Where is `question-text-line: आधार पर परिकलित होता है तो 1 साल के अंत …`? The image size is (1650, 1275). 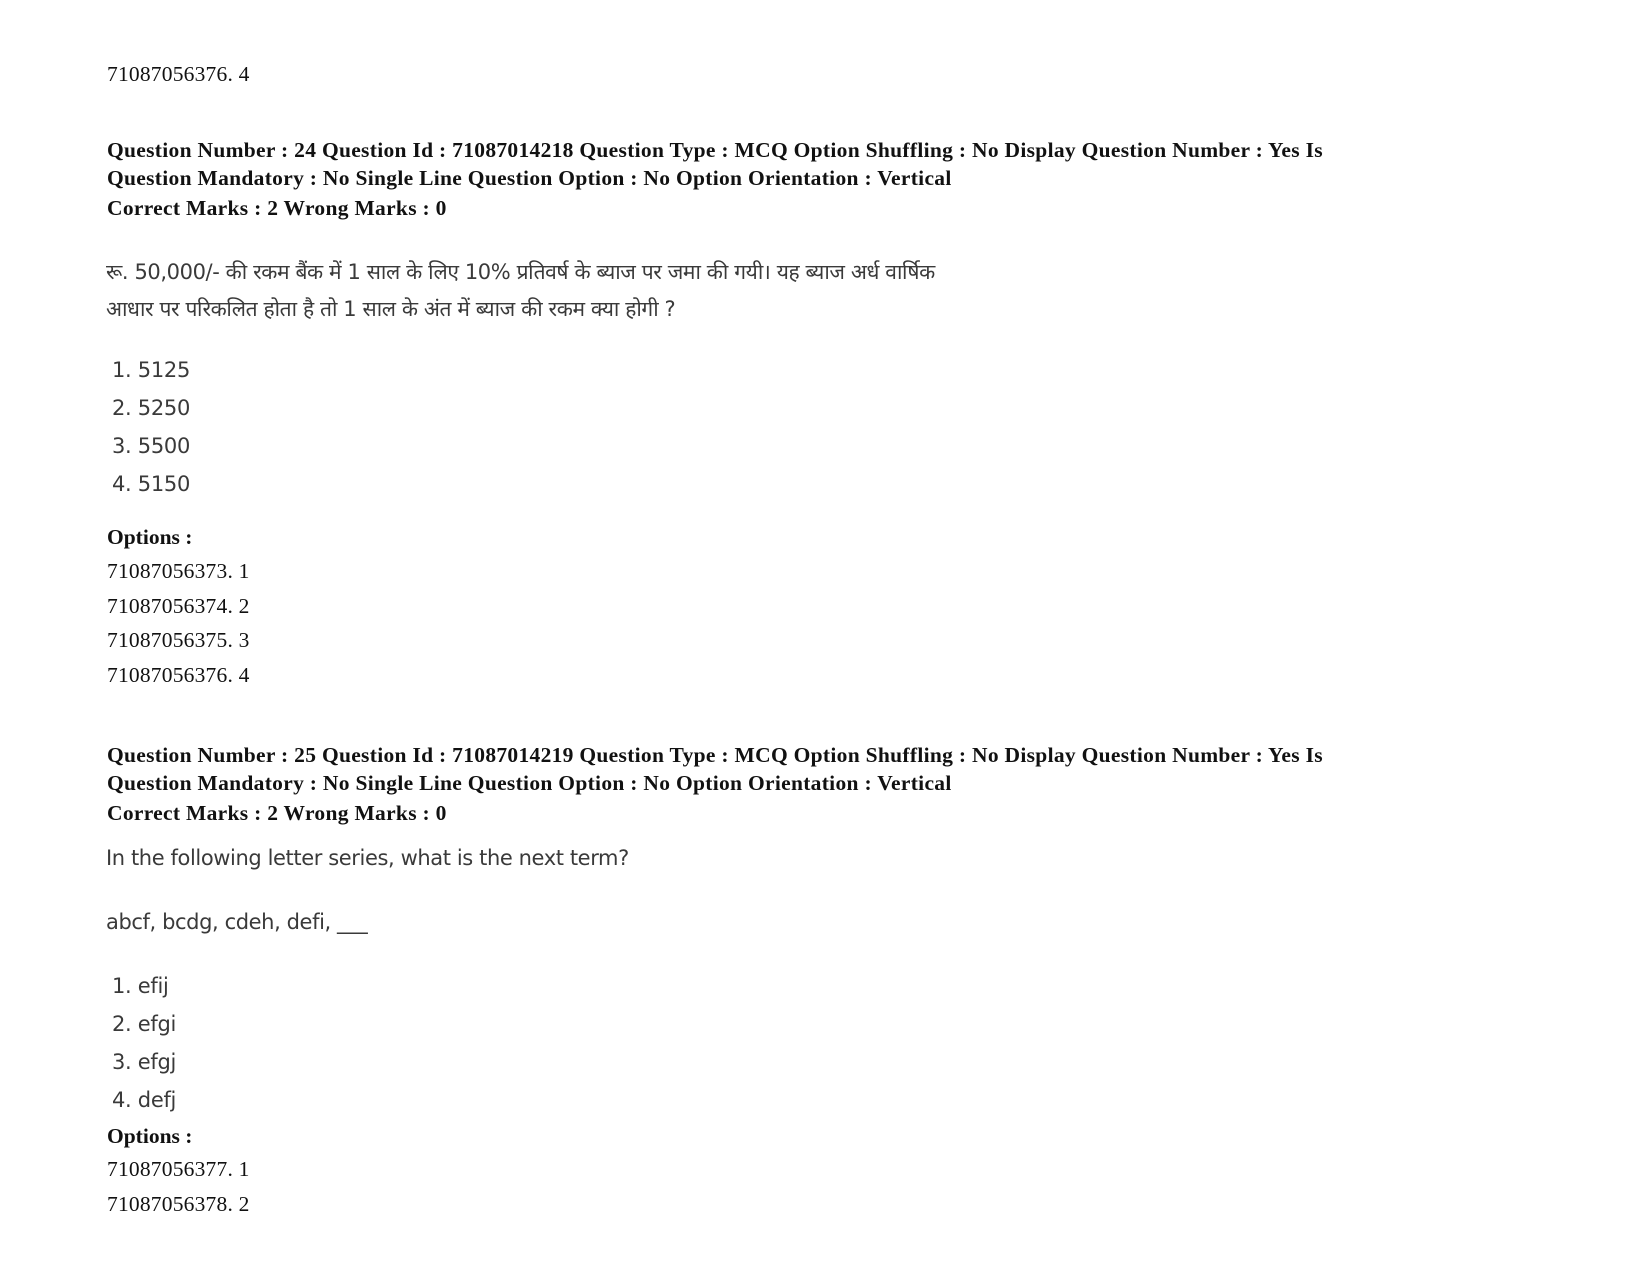 question-text-line: आधार पर परिकलित होता है तो 1 साल के अंत … is located at coordinates (391, 309).